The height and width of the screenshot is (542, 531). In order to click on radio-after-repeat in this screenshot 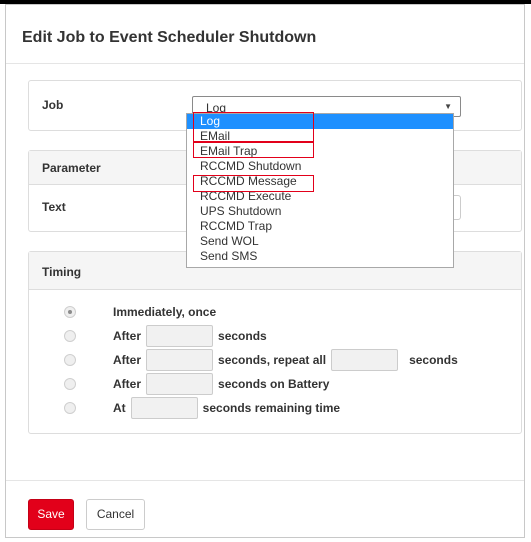, I will do `click(70, 360)`.